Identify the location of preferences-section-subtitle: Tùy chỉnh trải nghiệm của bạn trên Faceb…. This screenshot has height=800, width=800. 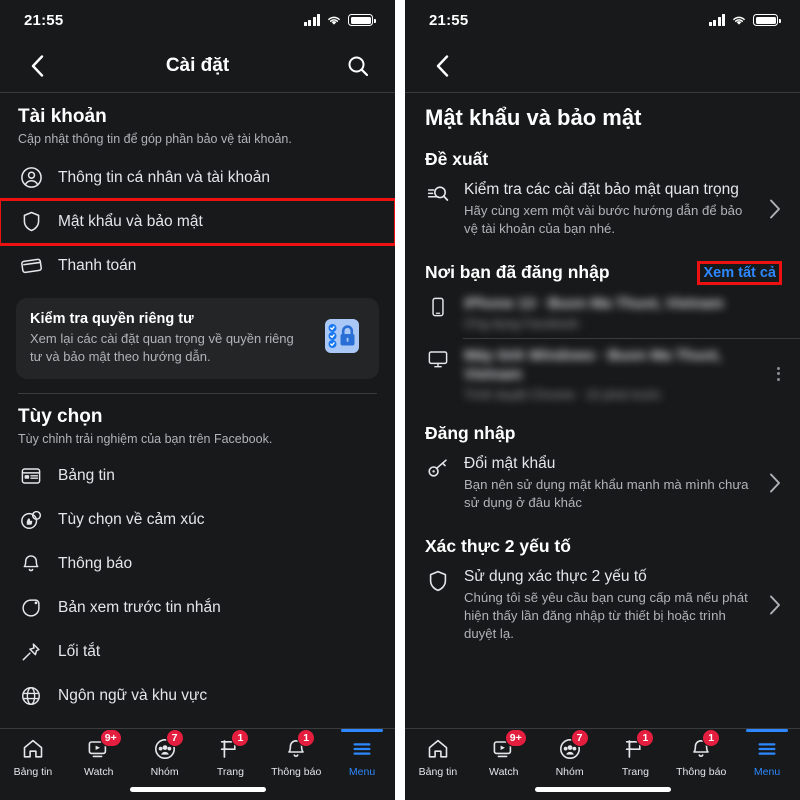
(145, 438).